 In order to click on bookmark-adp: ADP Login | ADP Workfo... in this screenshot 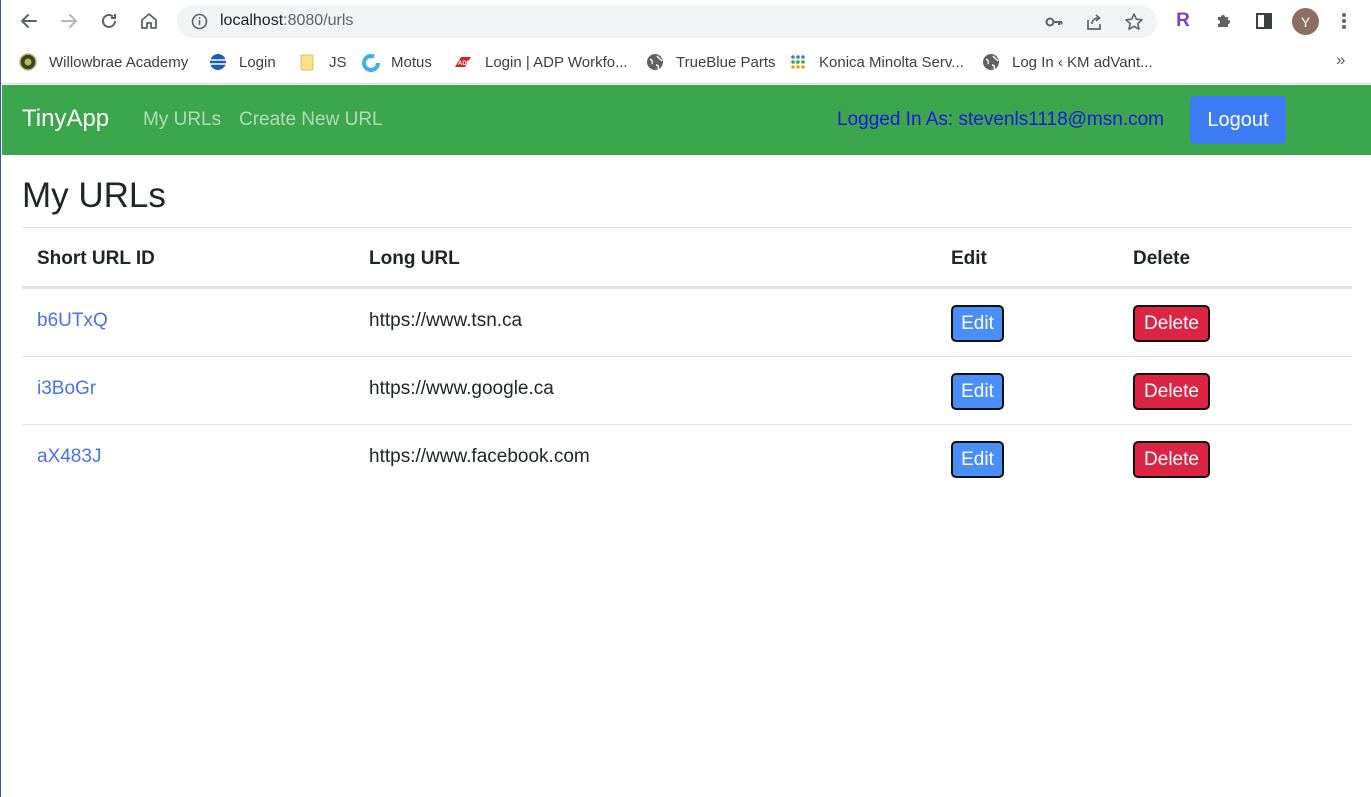, I will do `click(540, 62)`.